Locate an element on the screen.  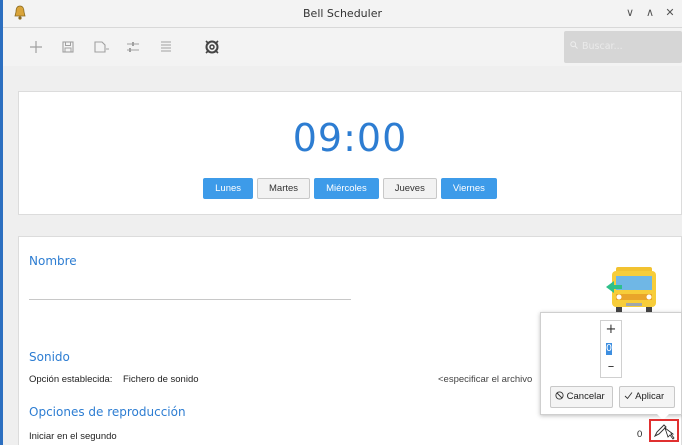
cancel-button: Cancelar is located at coordinates (581, 397).